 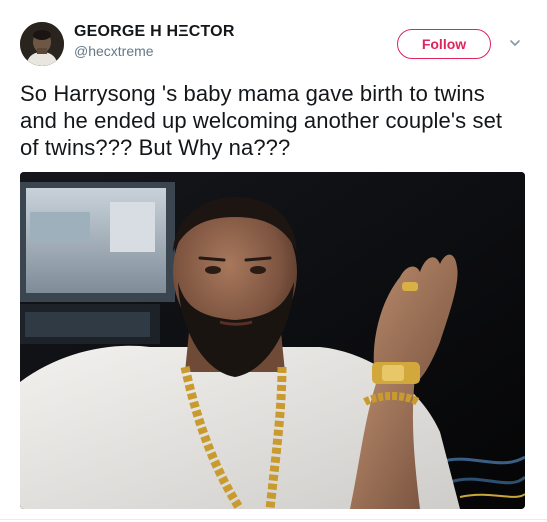 What do you see at coordinates (273, 44) in the screenshot?
I see `tweet-header: GEORGE H HΞCTOR @hecxtreme Follow` at bounding box center [273, 44].